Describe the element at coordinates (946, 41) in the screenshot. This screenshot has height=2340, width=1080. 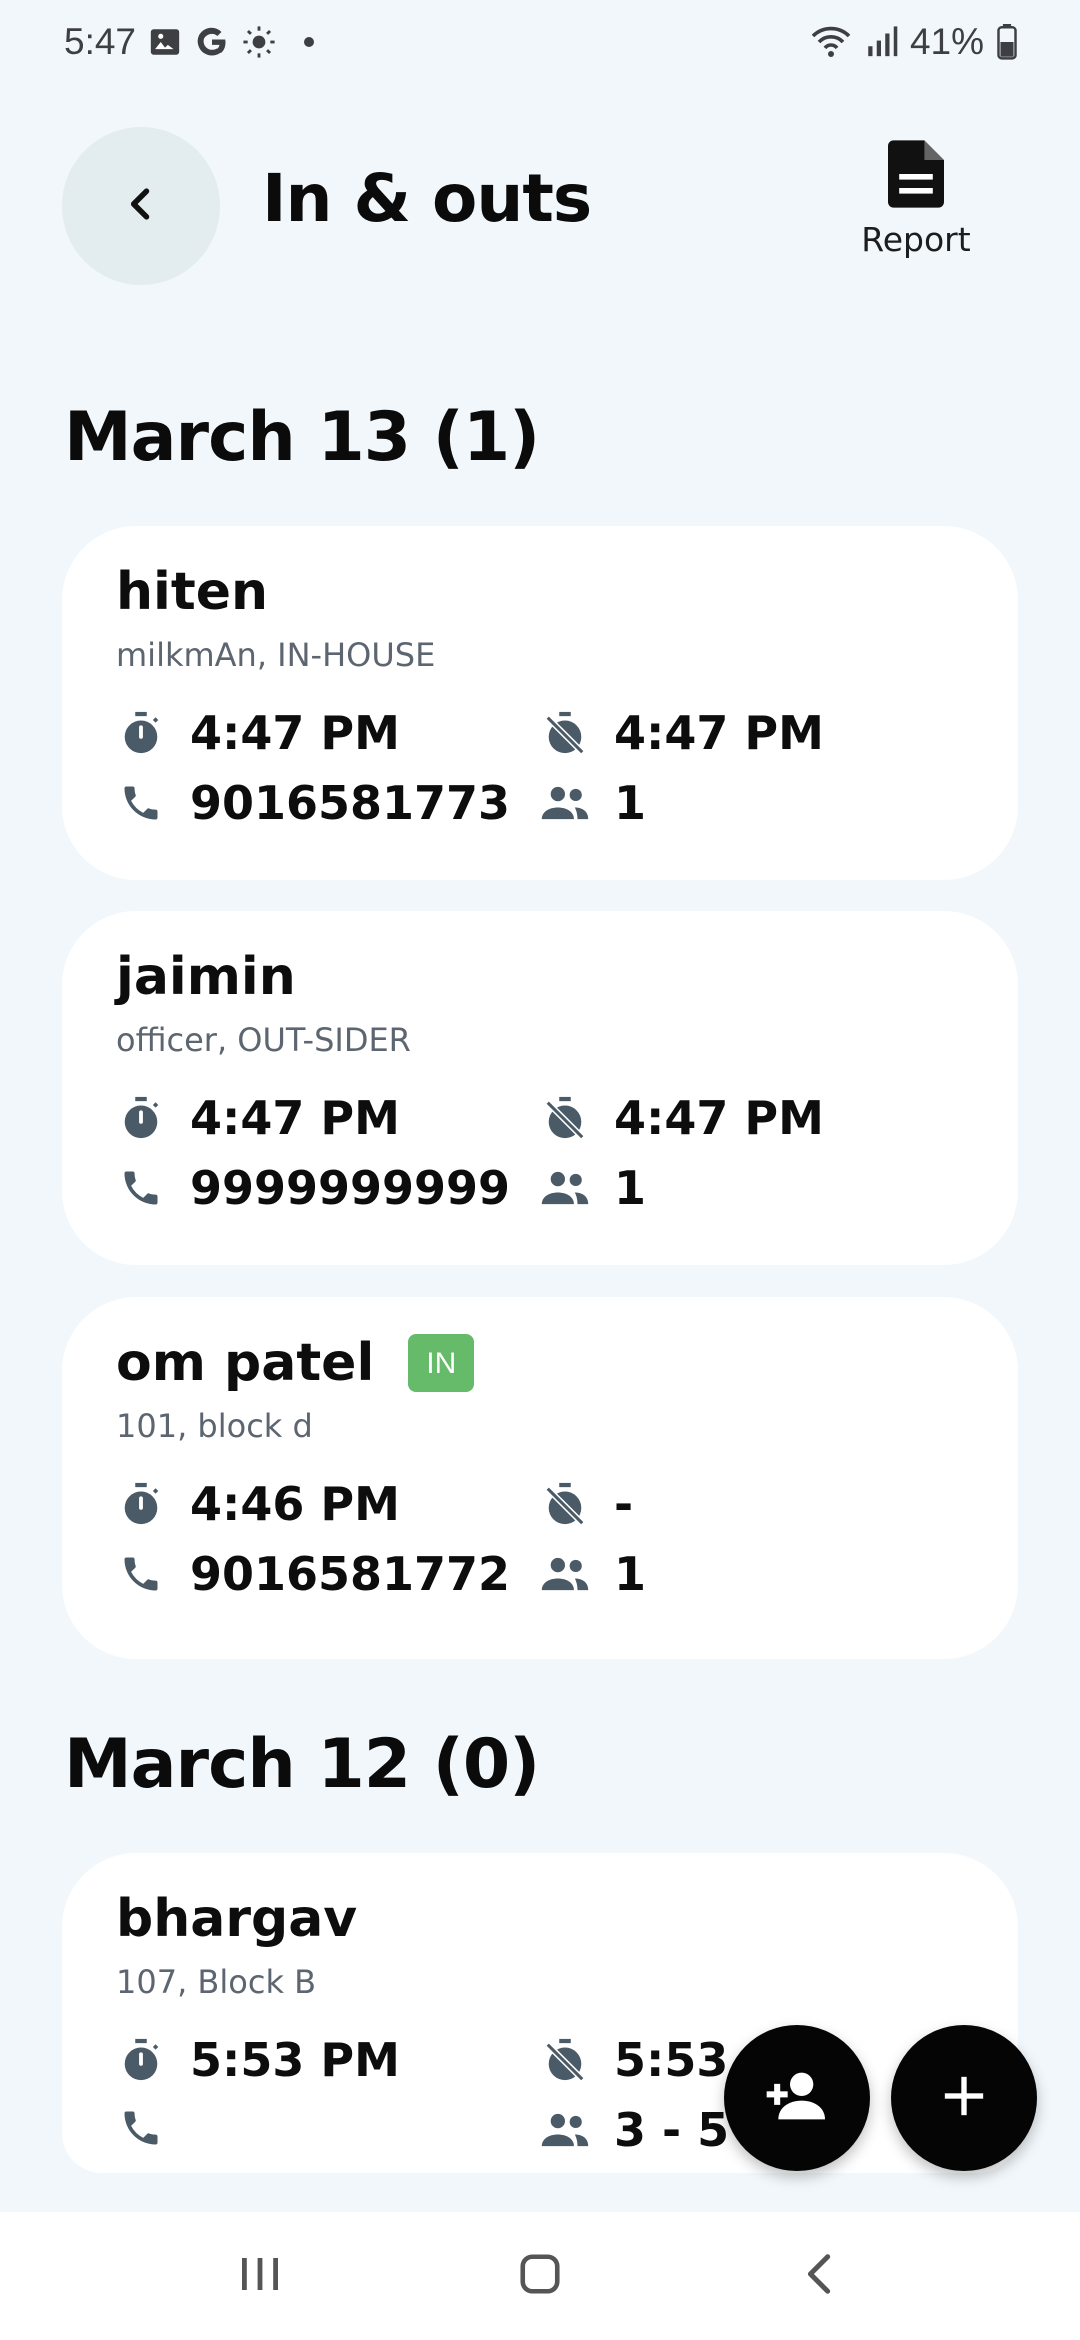
I see `battery-percent: 41%` at that location.